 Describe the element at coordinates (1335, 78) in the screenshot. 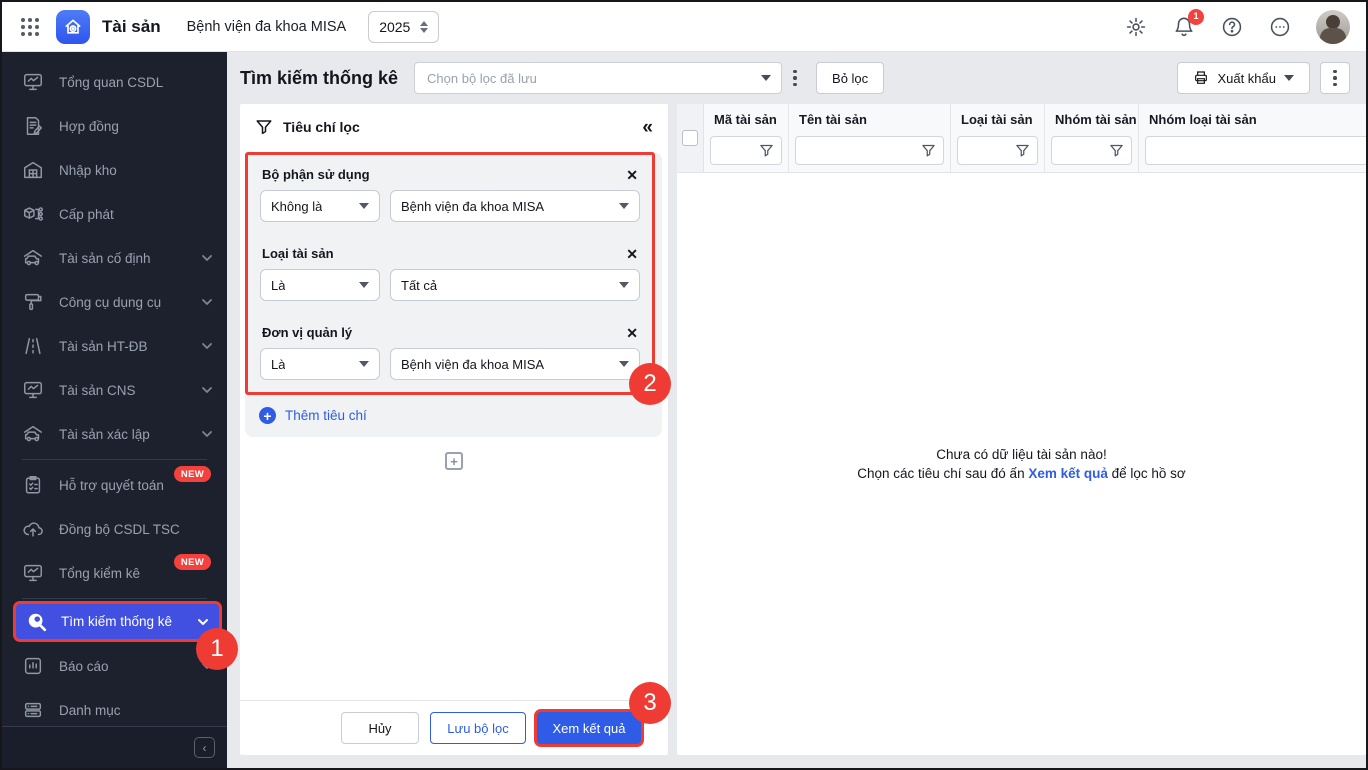

I see `table-more-options-icon` at that location.